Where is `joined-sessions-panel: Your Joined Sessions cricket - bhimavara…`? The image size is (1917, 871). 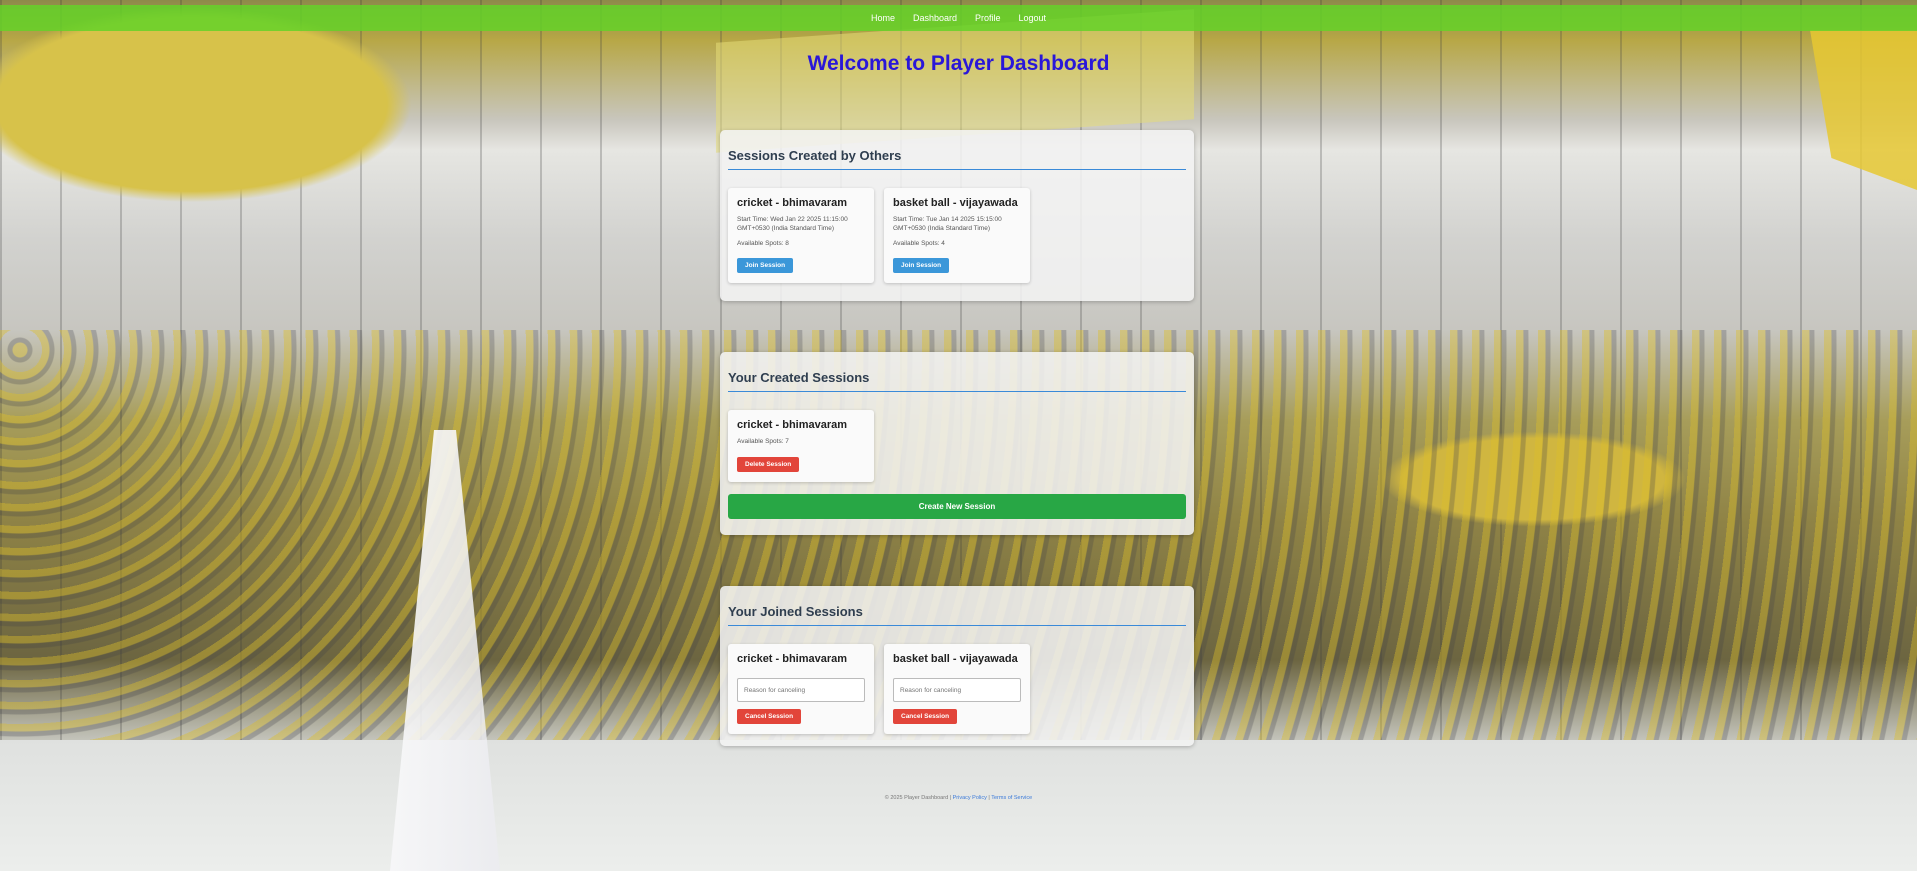
joined-sessions-panel: Your Joined Sessions cricket - bhimavara… is located at coordinates (957, 666).